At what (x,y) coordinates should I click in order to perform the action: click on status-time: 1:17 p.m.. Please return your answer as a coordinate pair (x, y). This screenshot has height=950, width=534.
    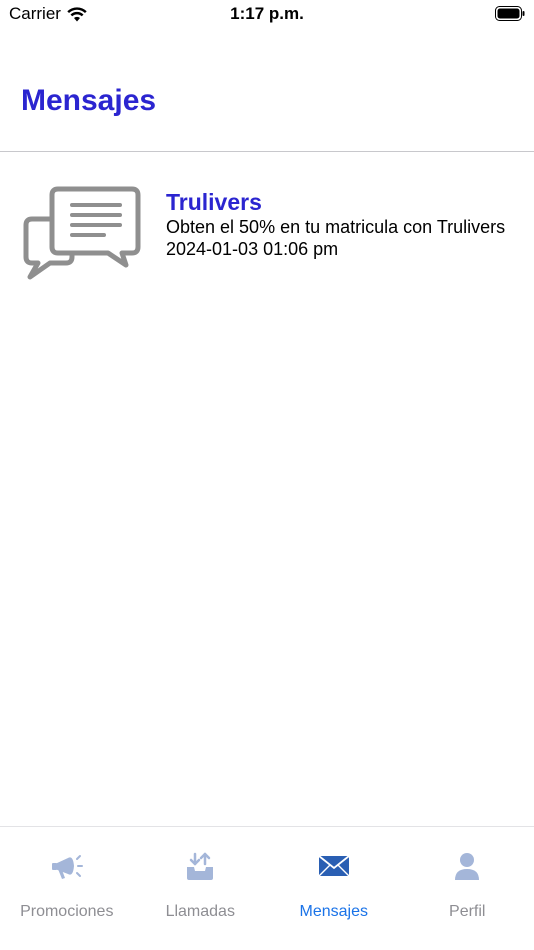
    Looking at the image, I should click on (267, 13).